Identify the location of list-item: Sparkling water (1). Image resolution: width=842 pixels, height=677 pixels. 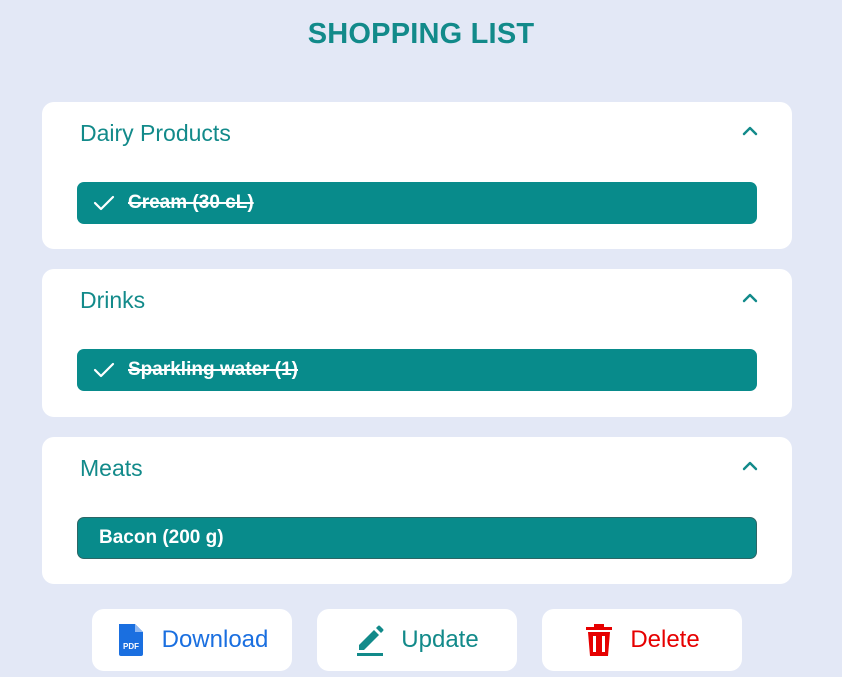
(417, 370).